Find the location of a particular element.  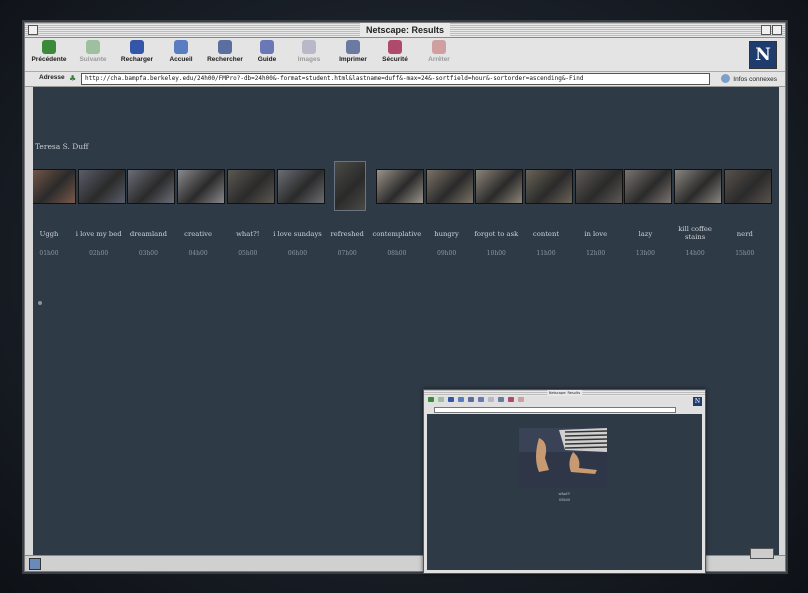

entry-time: 11h00 is located at coordinates (546, 253).